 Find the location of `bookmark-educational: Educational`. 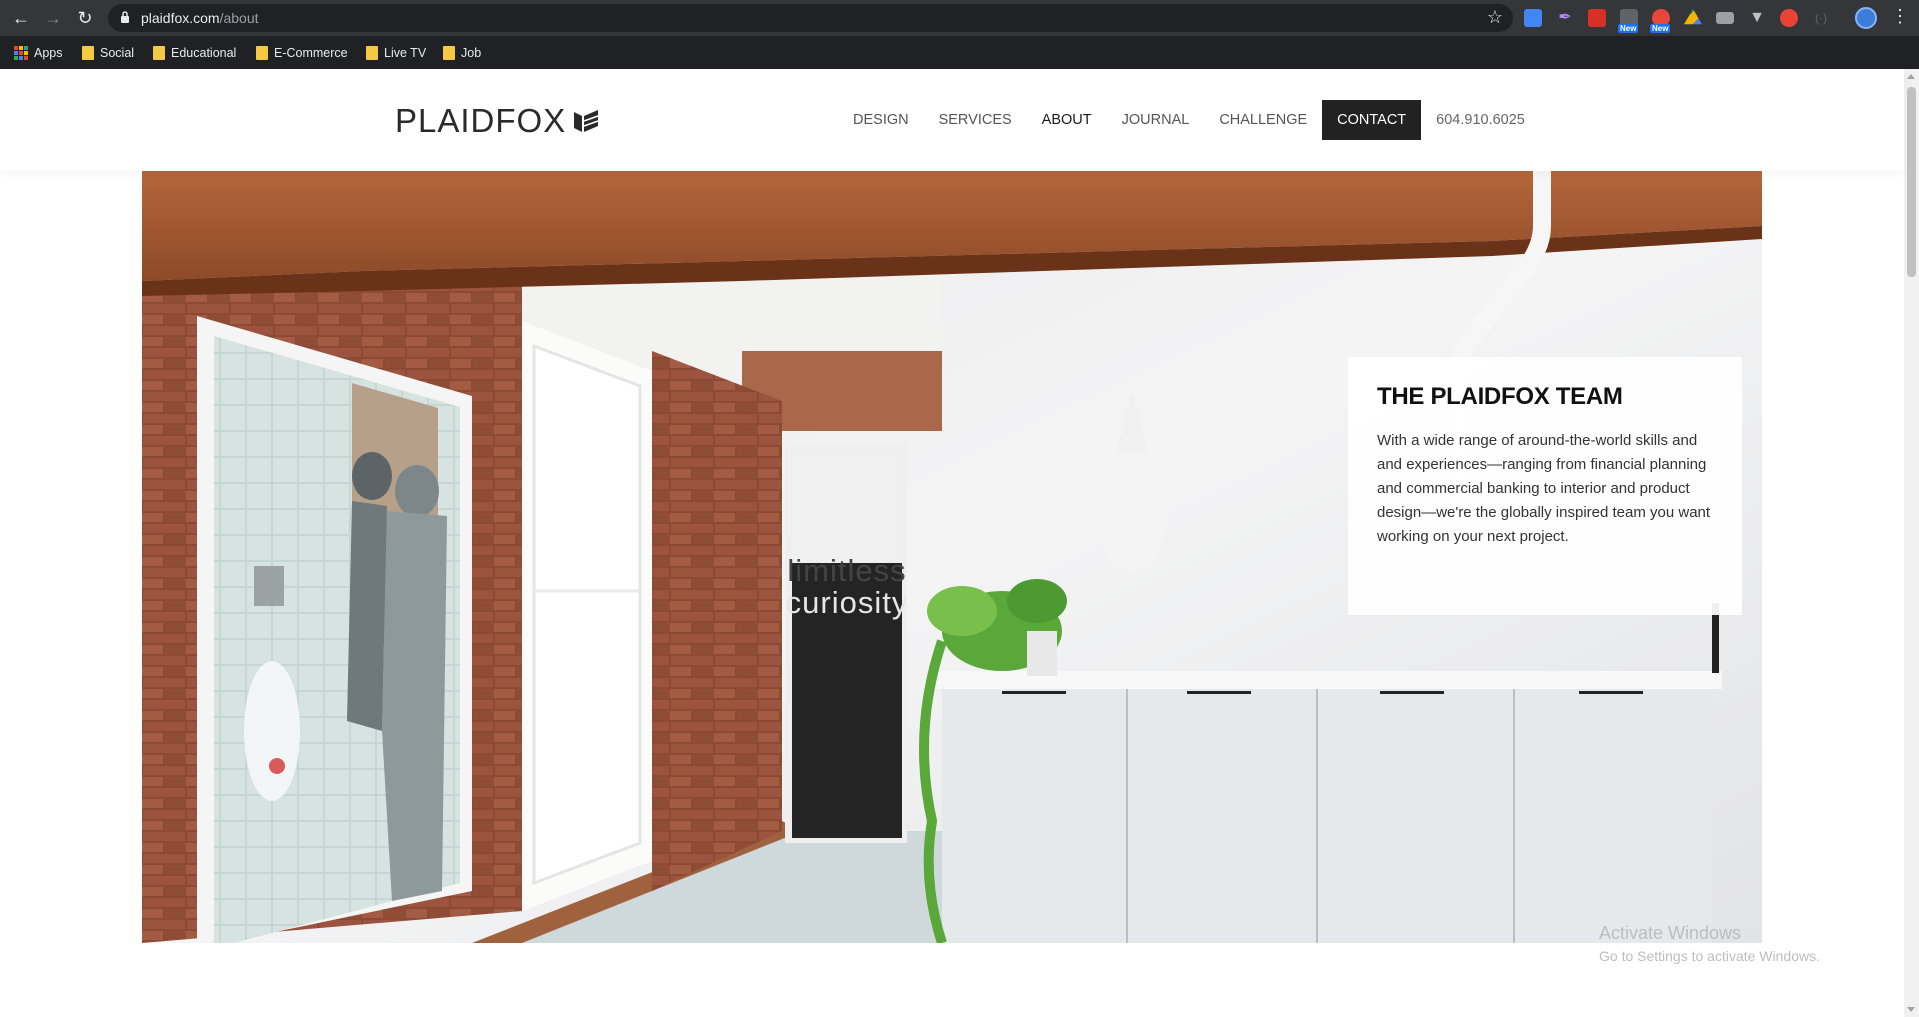

bookmark-educational: Educational is located at coordinates (194, 53).